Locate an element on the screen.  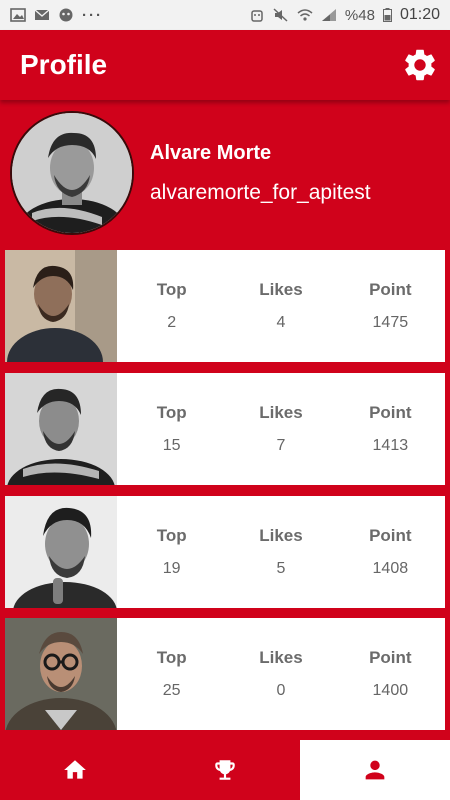
more-notifications-indicator: ··· is located at coordinates (92, 15).